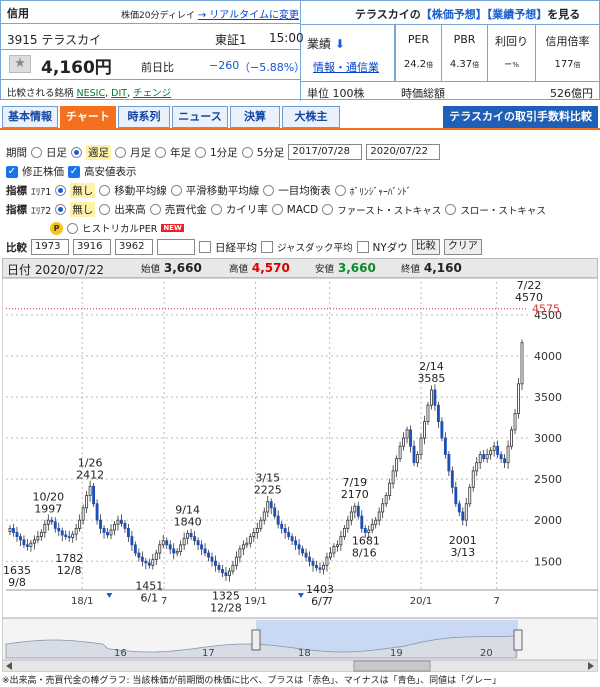 This screenshot has width=600, height=687. Describe the element at coordinates (30, 117) in the screenshot. I see `tab-basic-info: 基本情報` at that location.